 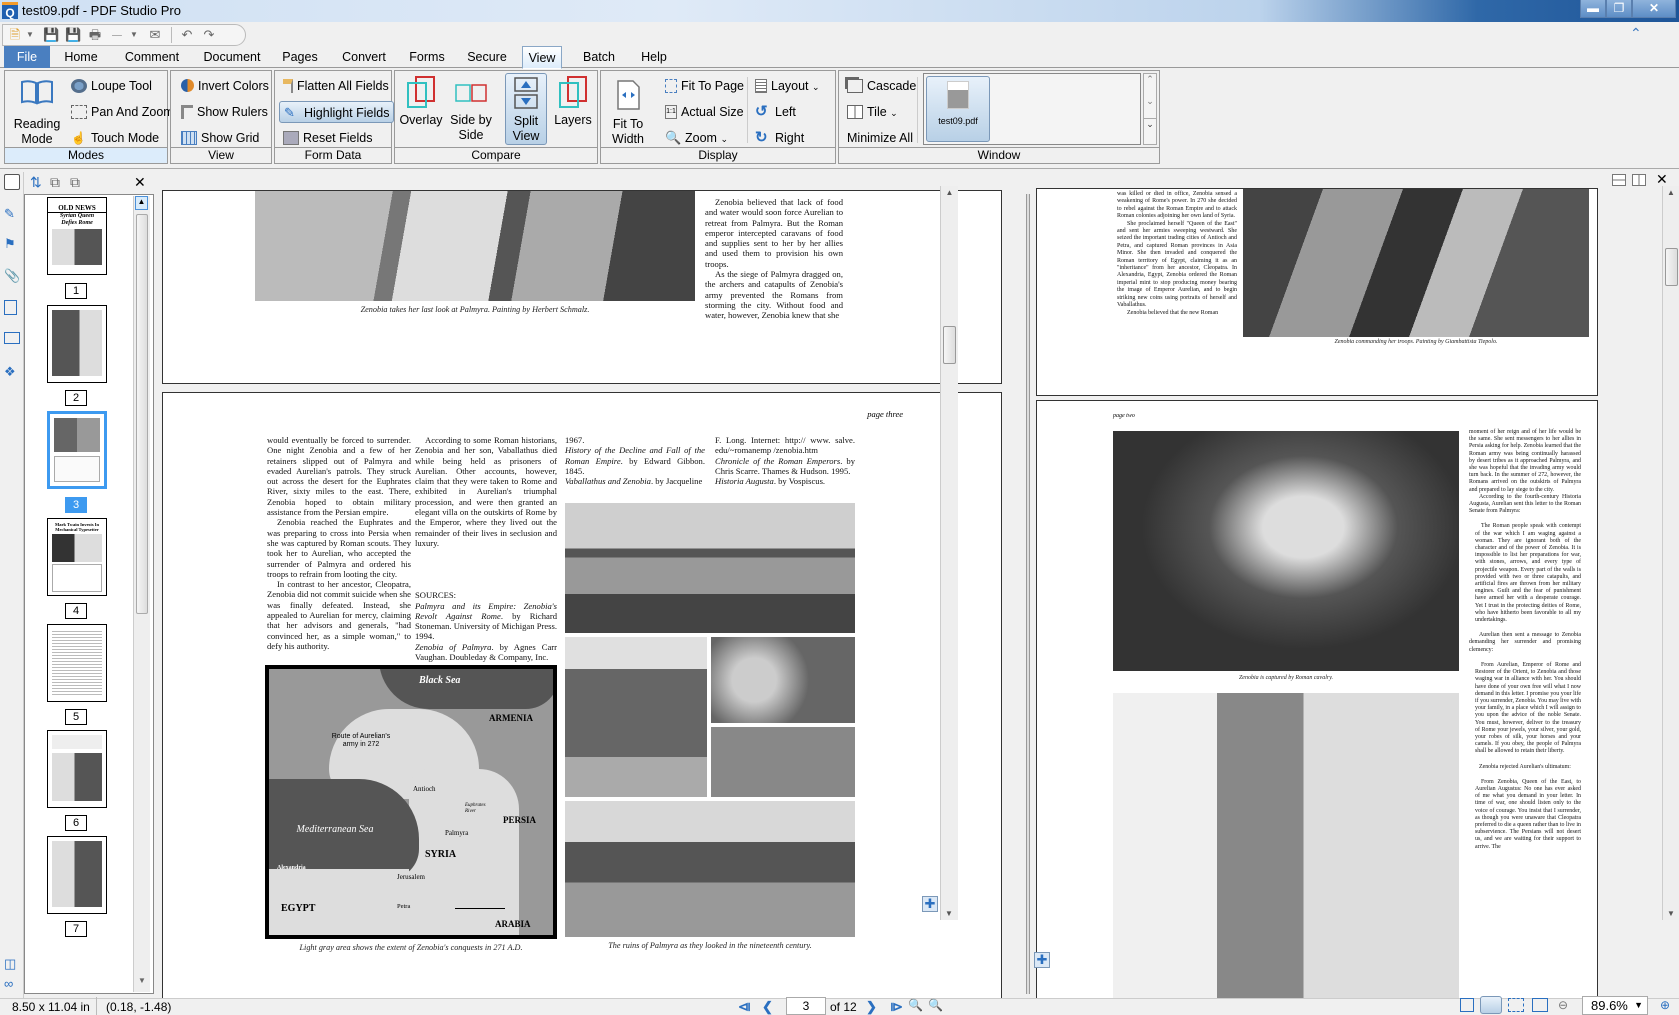 I want to click on tab-pages: Pages, so click(x=300, y=57).